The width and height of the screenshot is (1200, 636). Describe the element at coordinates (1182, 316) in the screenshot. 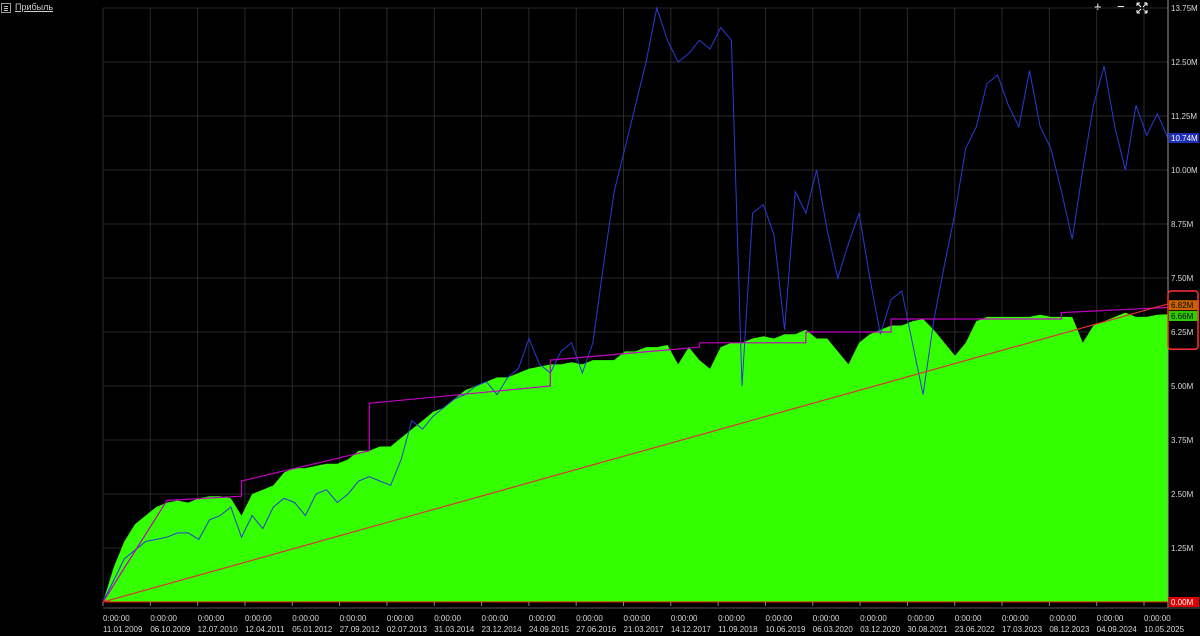

I see `profit-badge-text: 6.66M` at that location.